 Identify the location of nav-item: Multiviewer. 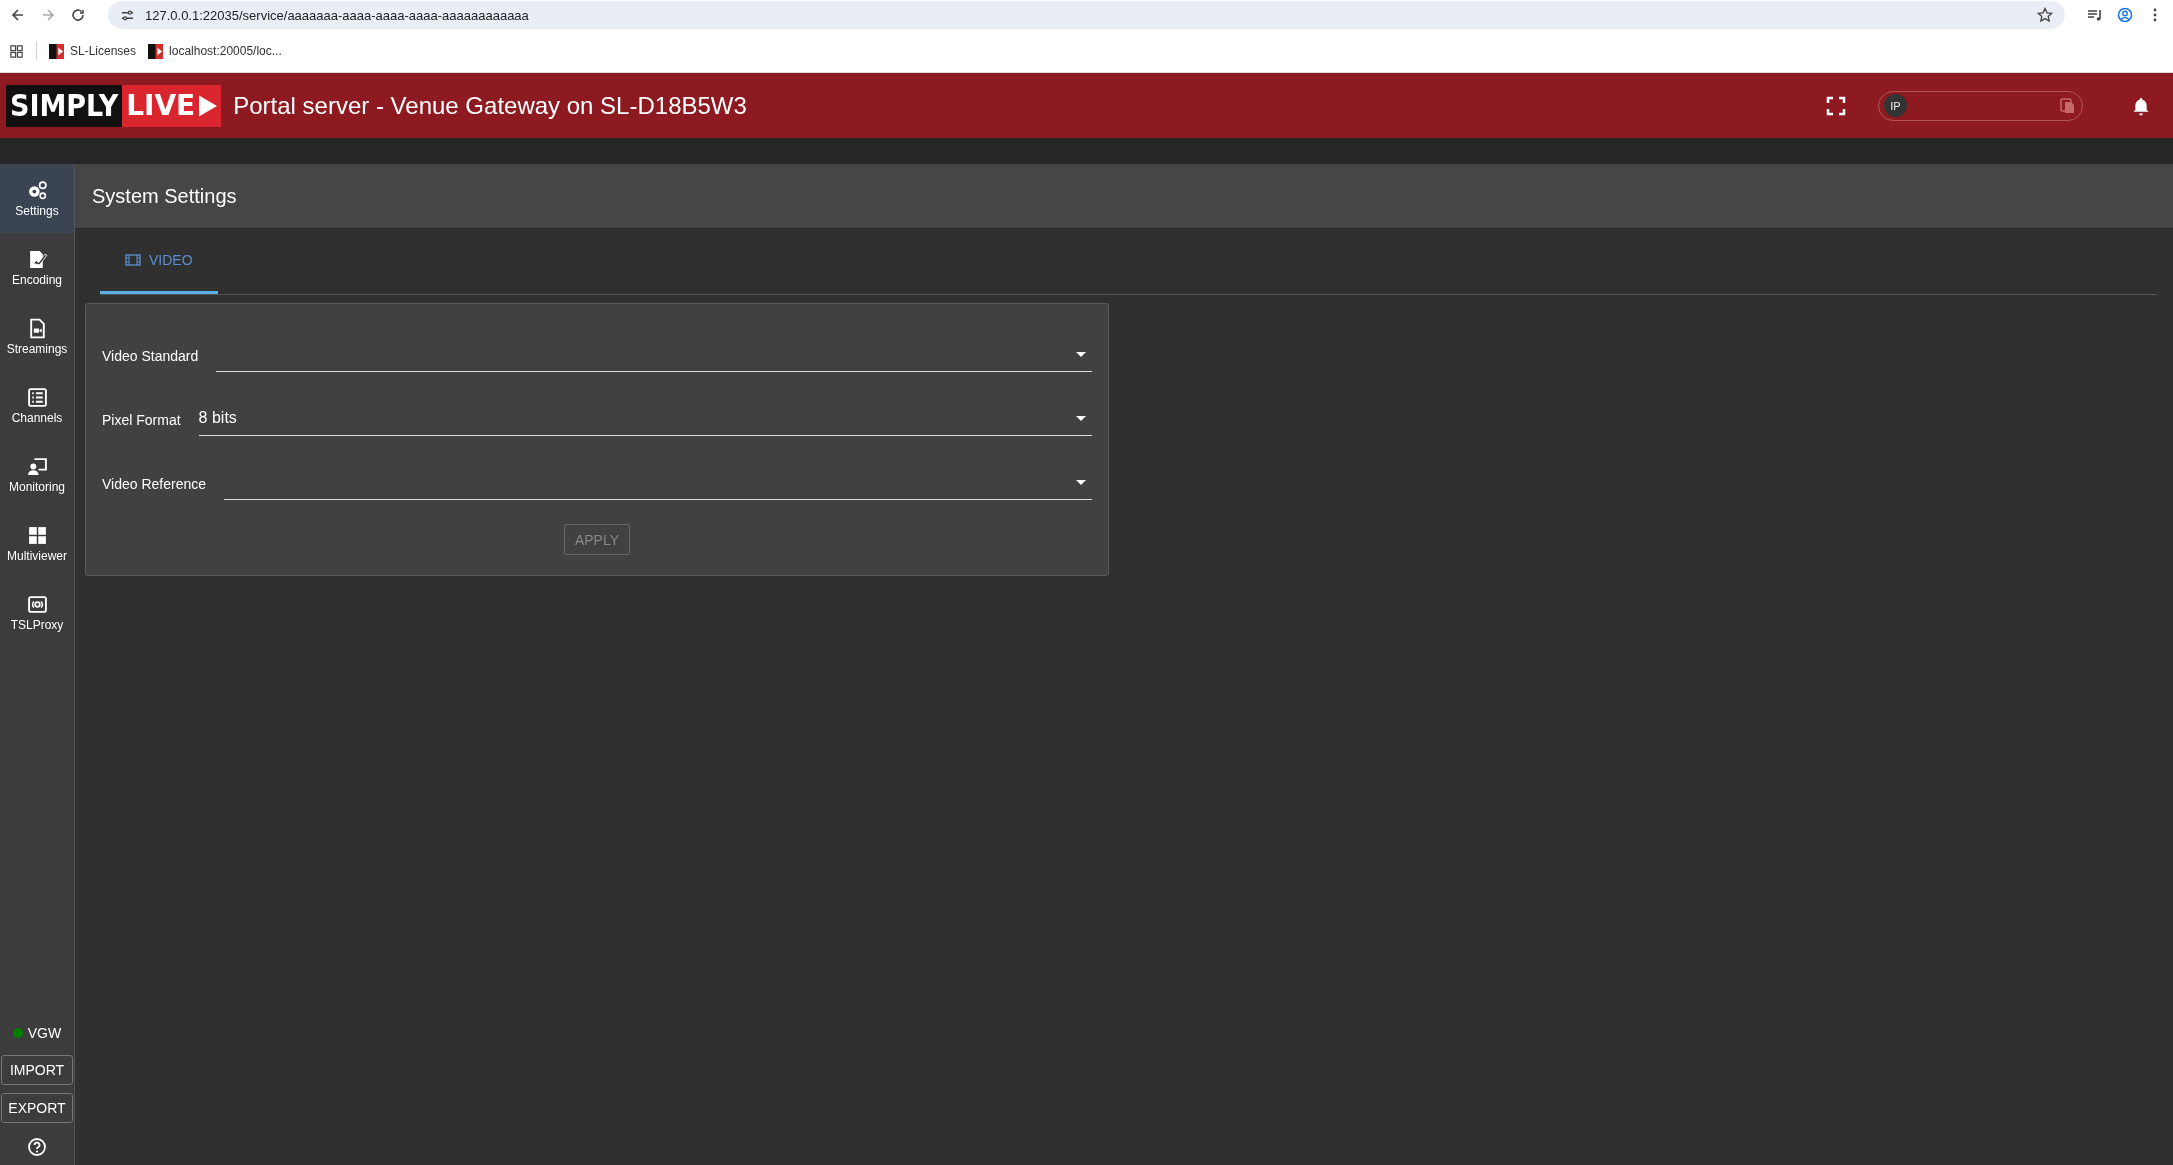
(37, 543).